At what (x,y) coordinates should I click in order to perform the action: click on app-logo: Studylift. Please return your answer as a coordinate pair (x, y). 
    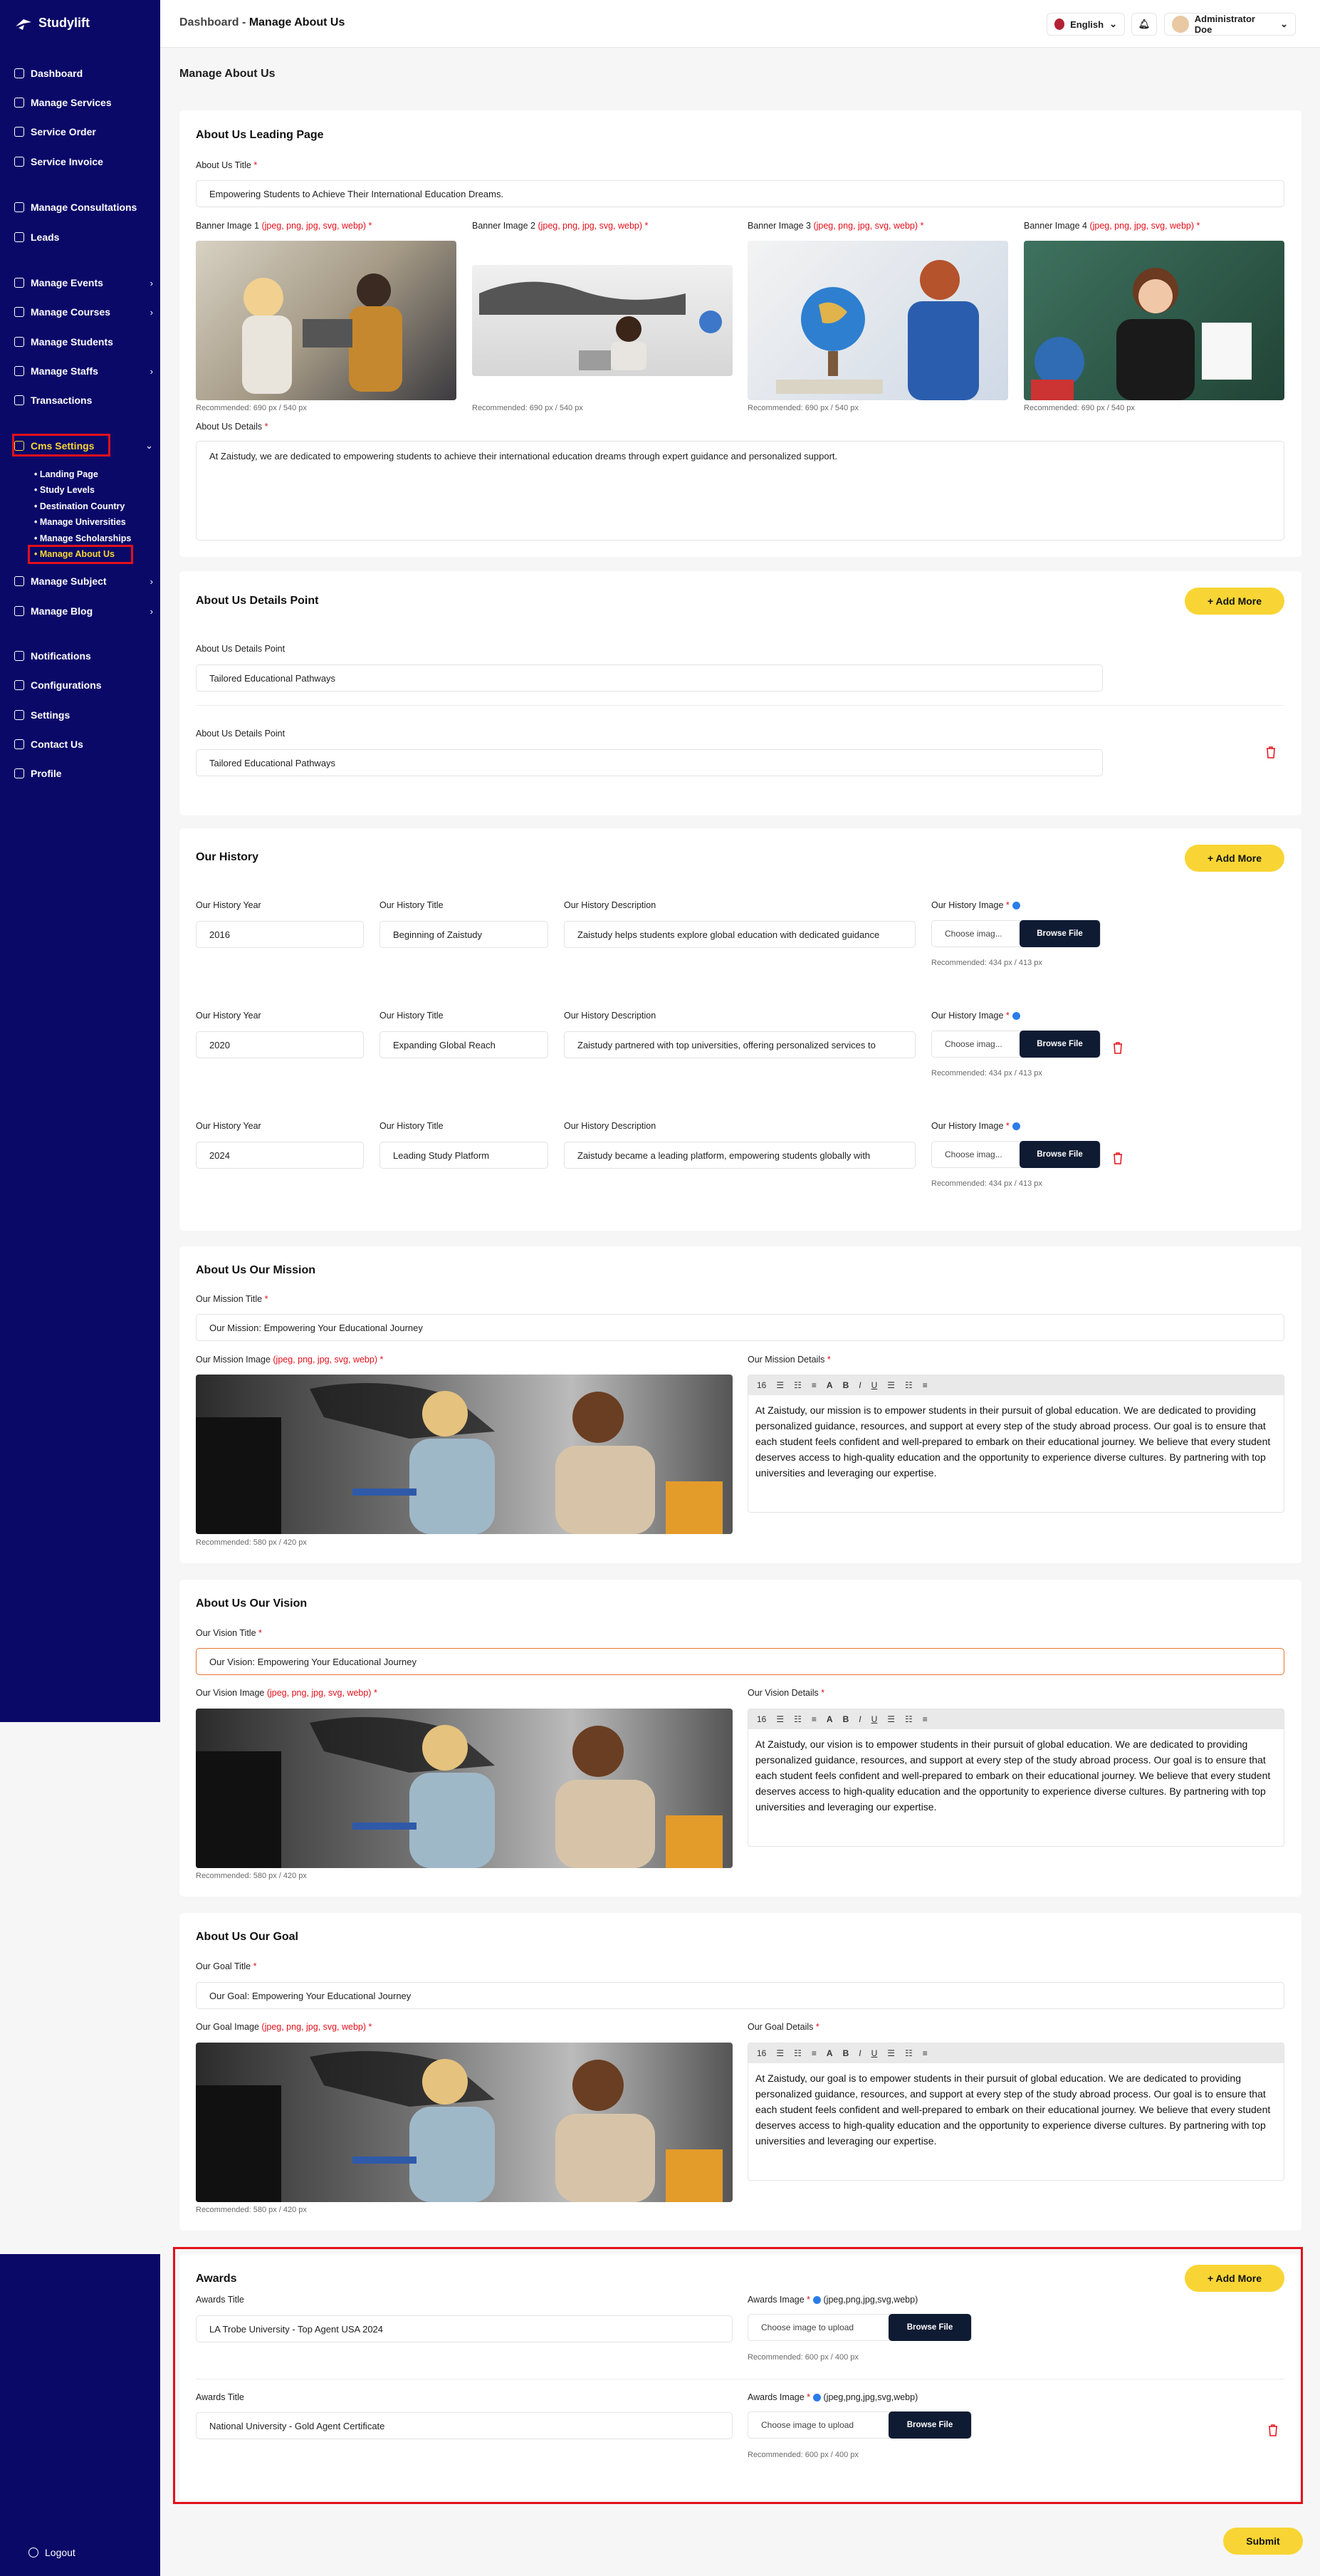
    Looking at the image, I should click on (52, 23).